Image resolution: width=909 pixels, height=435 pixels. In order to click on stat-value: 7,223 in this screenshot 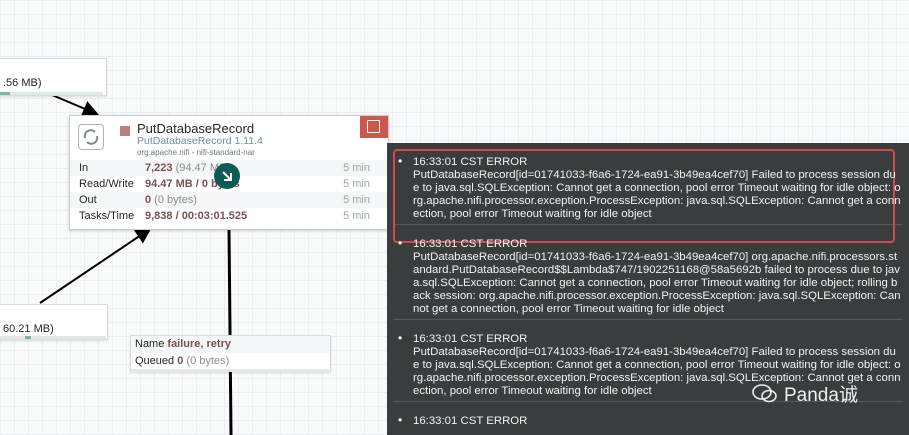, I will do `click(159, 168)`.